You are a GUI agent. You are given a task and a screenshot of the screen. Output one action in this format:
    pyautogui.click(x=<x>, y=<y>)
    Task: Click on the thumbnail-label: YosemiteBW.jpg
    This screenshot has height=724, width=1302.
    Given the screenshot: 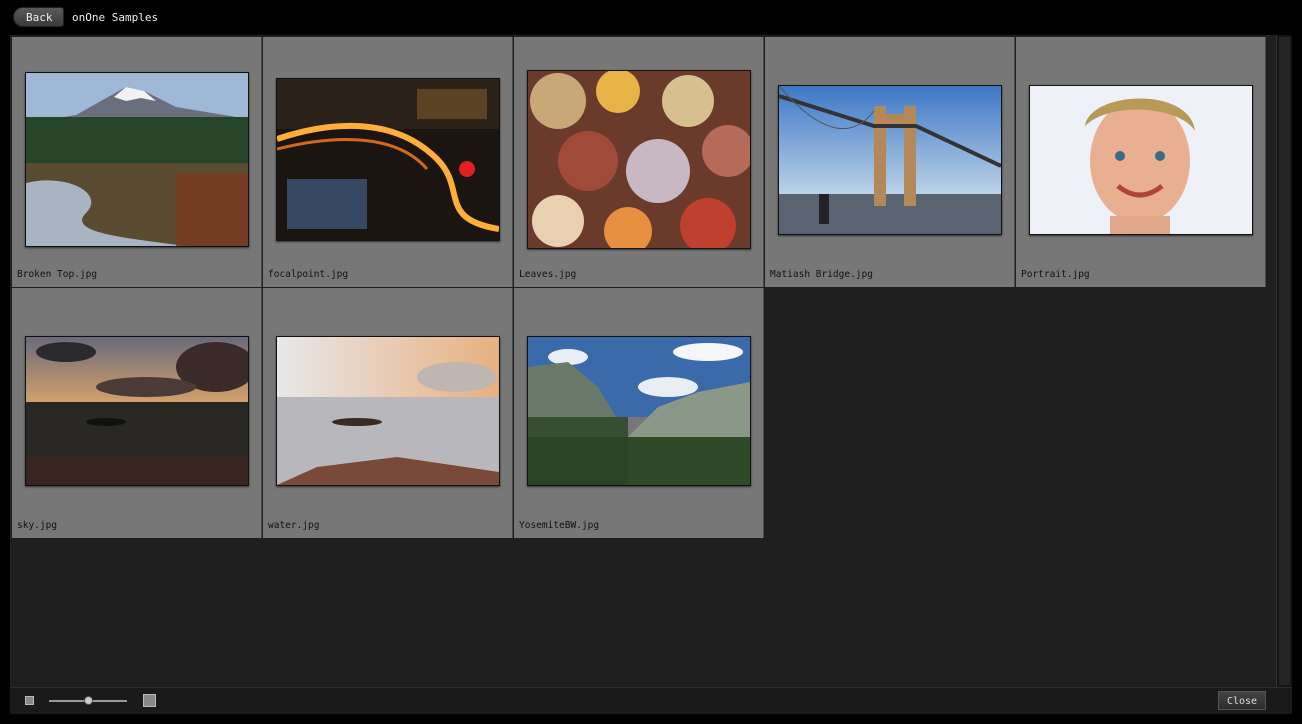 What is the action you would take?
    pyautogui.click(x=559, y=525)
    